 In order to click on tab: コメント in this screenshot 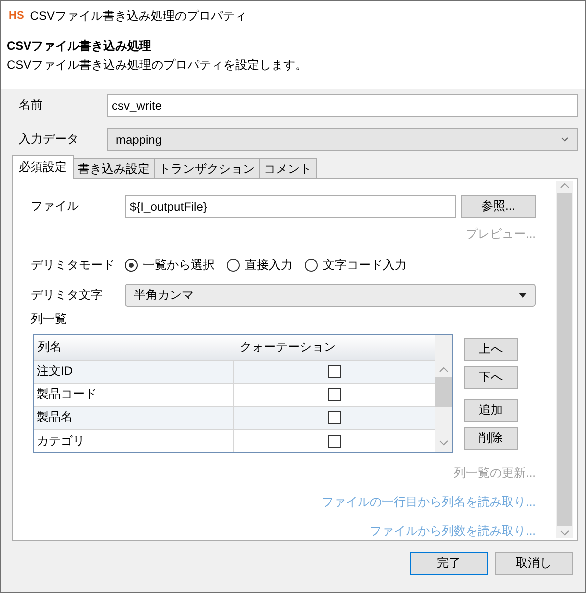, I will do `click(288, 168)`.